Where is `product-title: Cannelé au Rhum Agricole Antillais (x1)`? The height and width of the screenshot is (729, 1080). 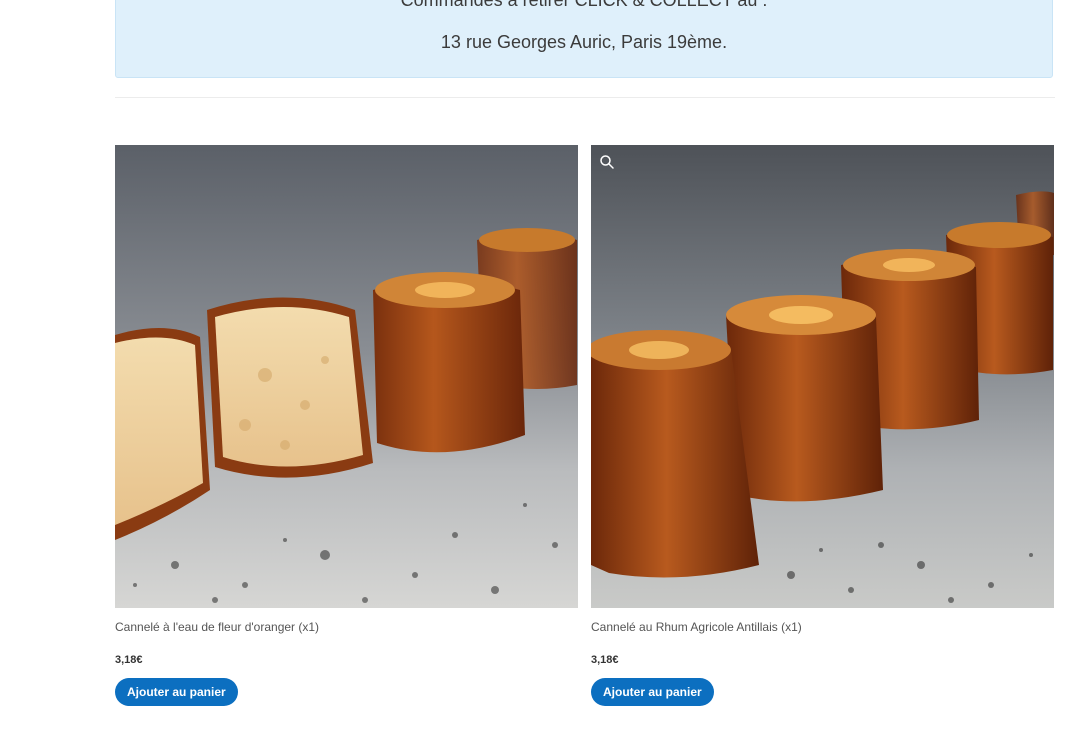
product-title: Cannelé au Rhum Agricole Antillais (x1) is located at coordinates (696, 627).